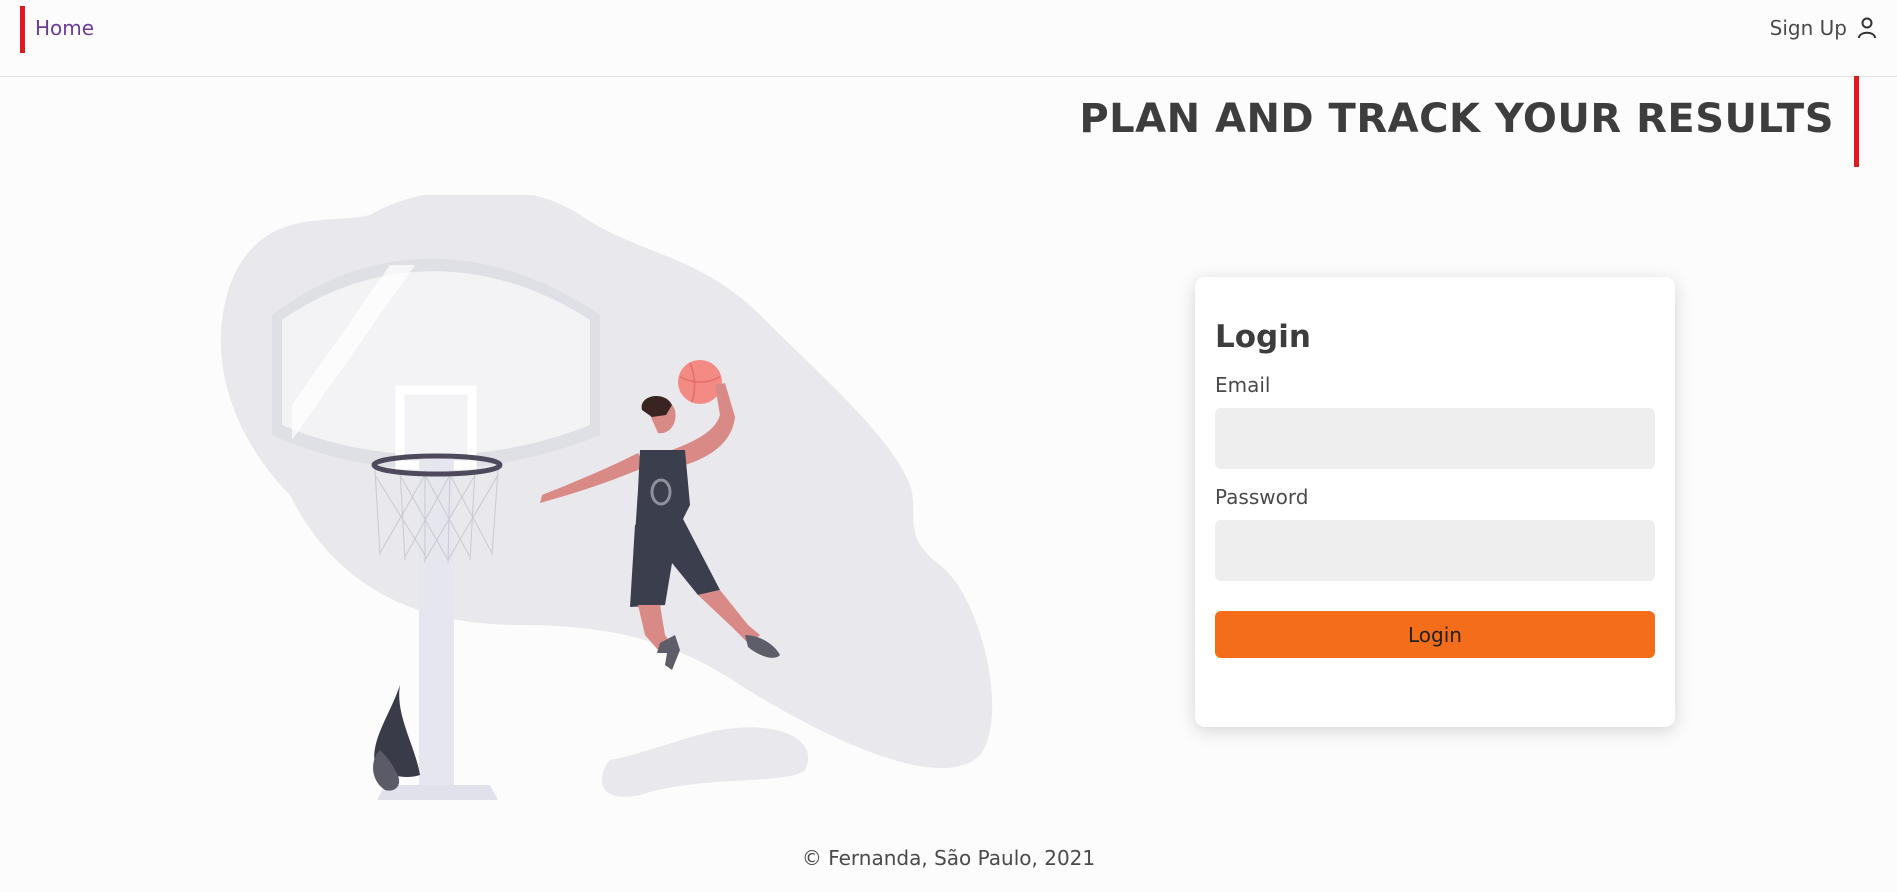 The width and height of the screenshot is (1897, 892). What do you see at coordinates (1435, 634) in the screenshot?
I see `login-button: Login` at bounding box center [1435, 634].